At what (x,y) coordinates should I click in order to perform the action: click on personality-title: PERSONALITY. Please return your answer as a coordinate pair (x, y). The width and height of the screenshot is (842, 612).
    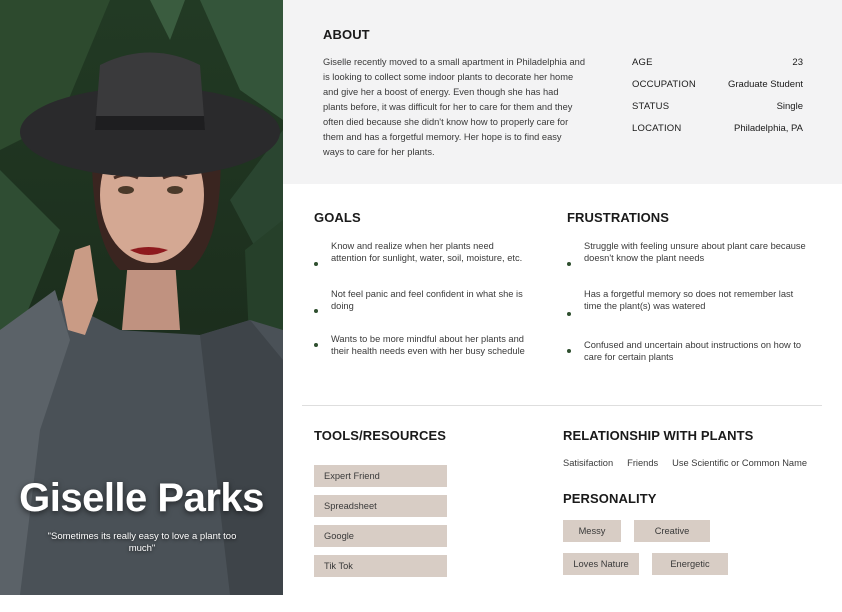
    Looking at the image, I should click on (610, 498).